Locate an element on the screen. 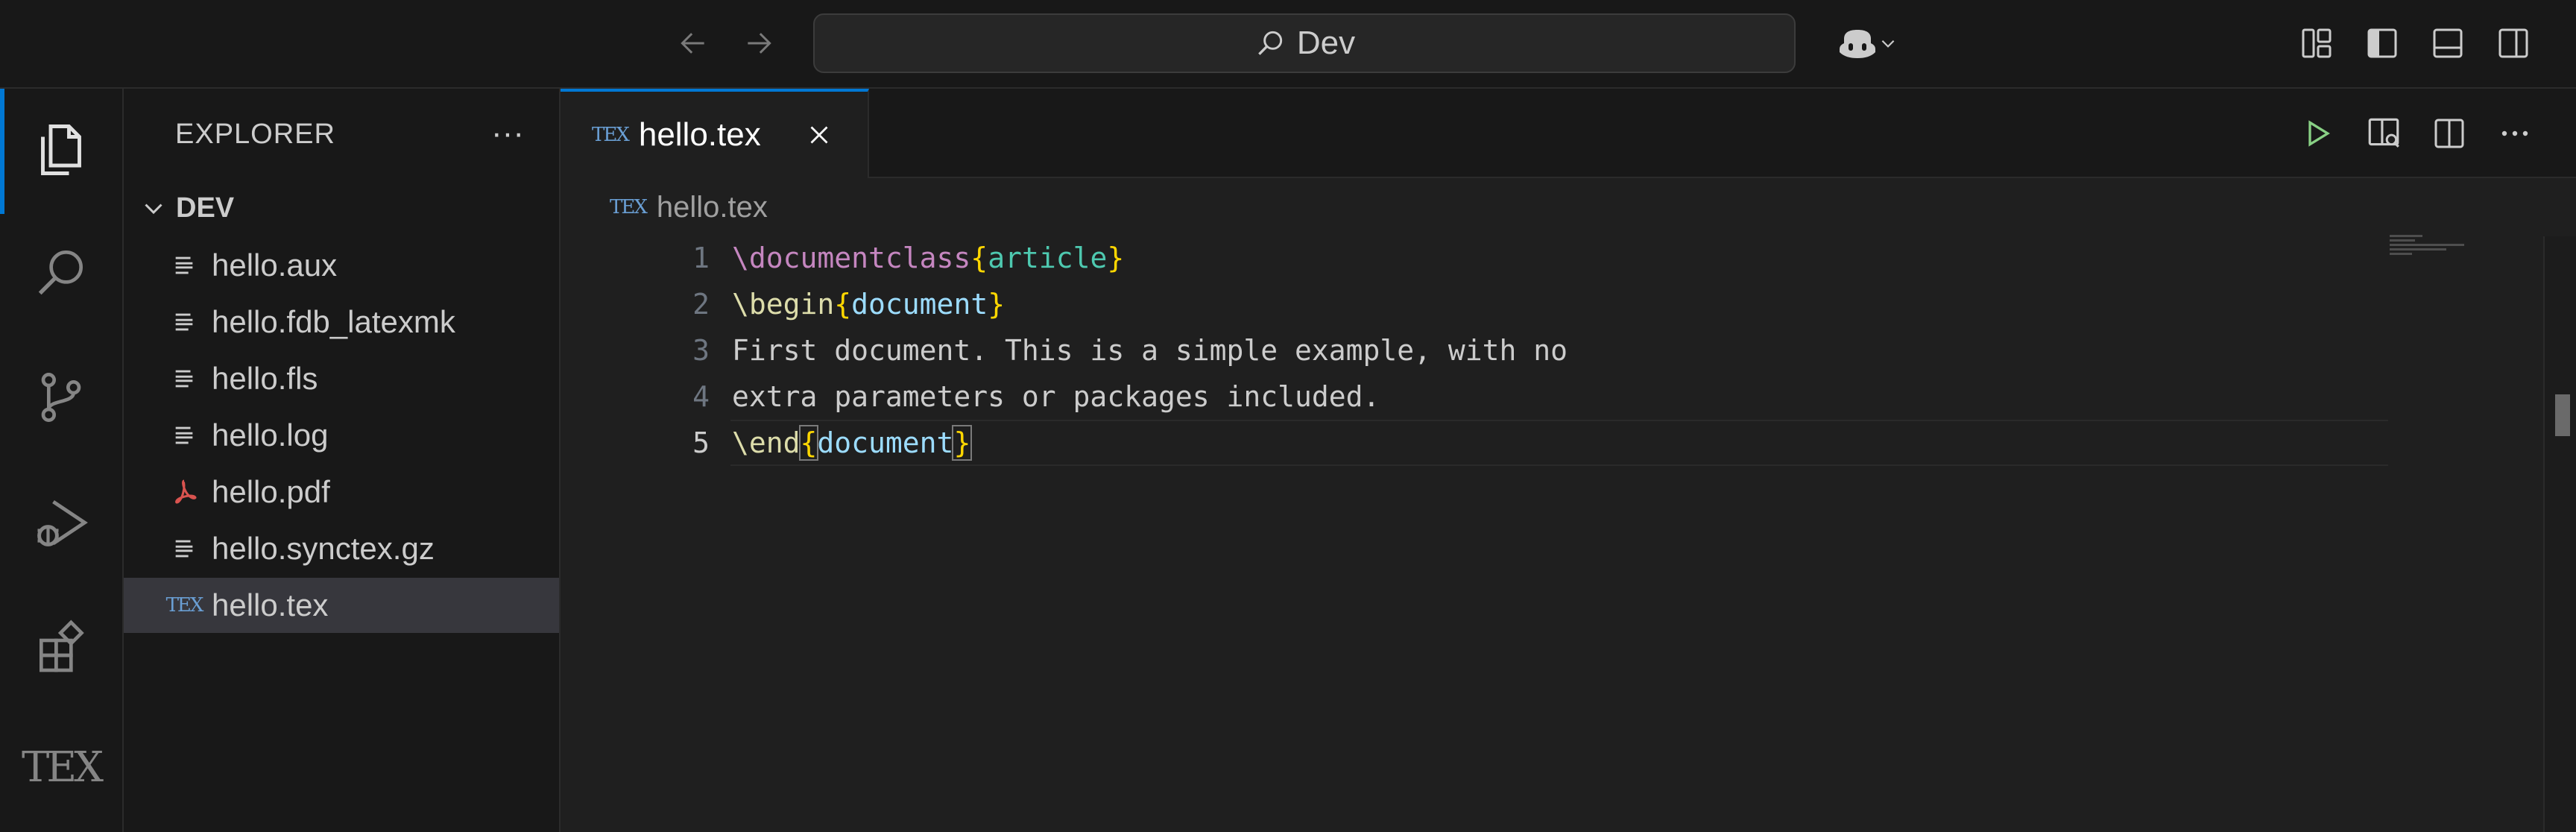 The height and width of the screenshot is (832, 2576). copilot-icon is located at coordinates (1857, 44).